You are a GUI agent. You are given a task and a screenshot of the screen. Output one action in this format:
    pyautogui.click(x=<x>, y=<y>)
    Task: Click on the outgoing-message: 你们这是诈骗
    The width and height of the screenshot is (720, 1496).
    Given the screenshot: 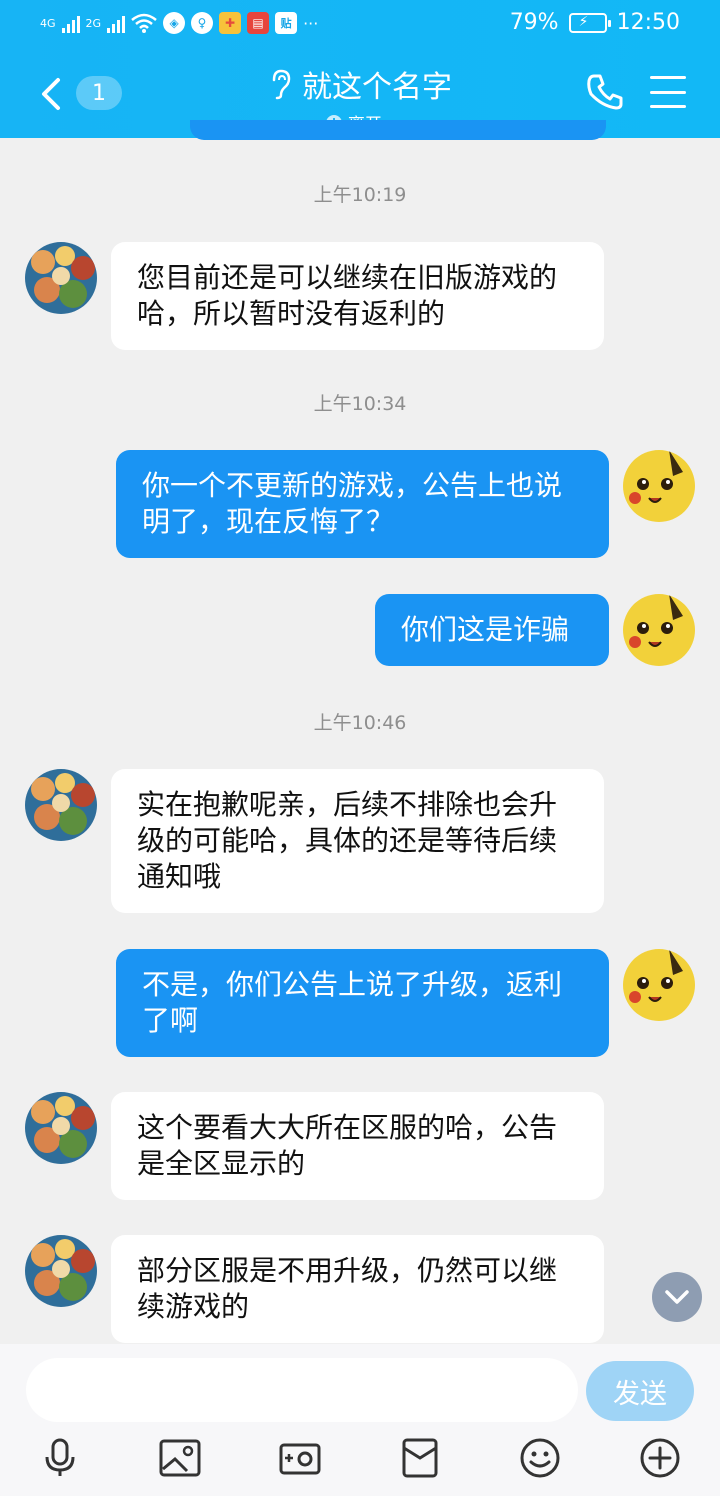 What is the action you would take?
    pyautogui.click(x=492, y=630)
    